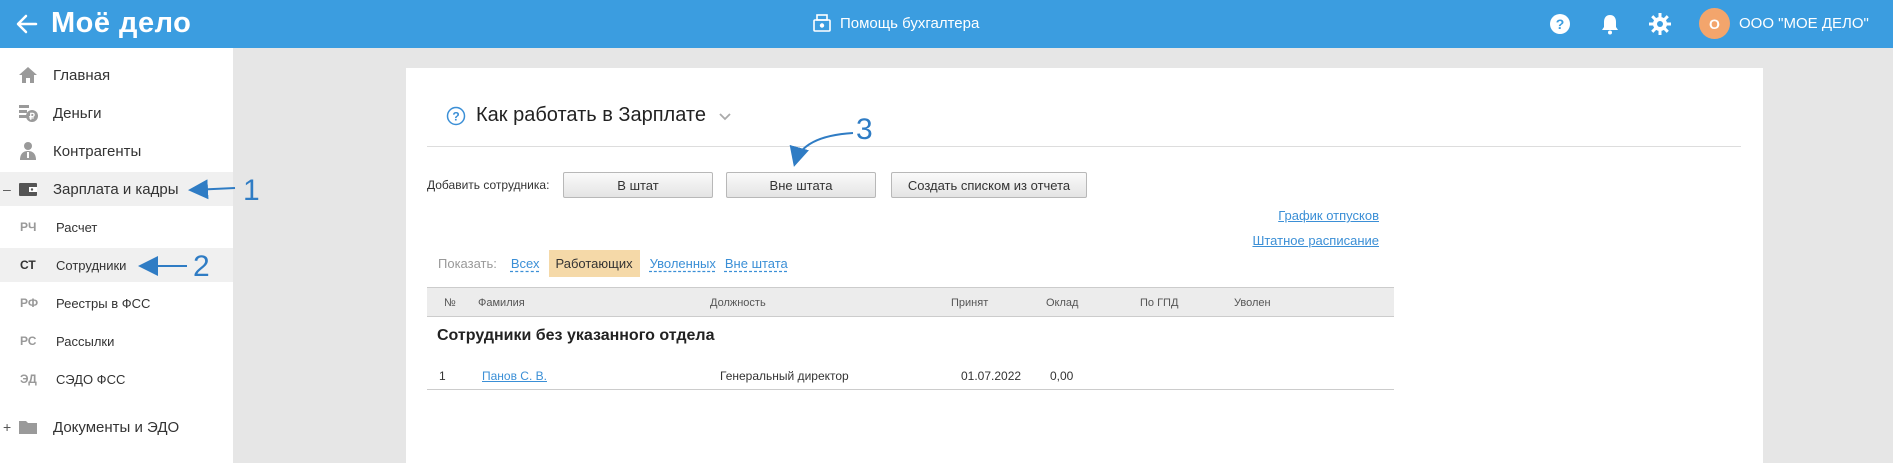  I want to click on contractors-icon, so click(28, 151).